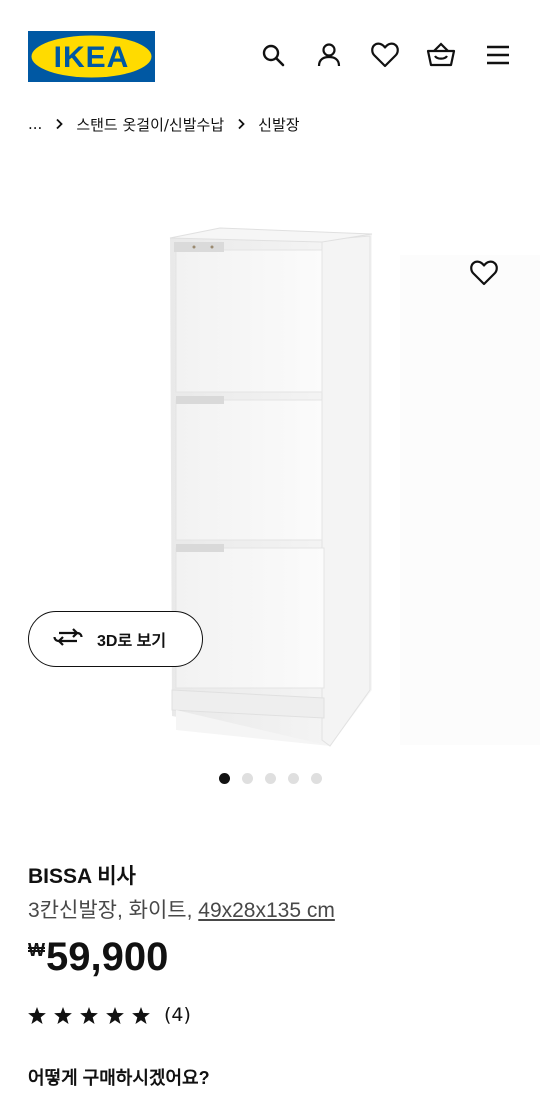 Image resolution: width=540 pixels, height=1096 pixels. What do you see at coordinates (273, 55) in the screenshot?
I see `search-icon` at bounding box center [273, 55].